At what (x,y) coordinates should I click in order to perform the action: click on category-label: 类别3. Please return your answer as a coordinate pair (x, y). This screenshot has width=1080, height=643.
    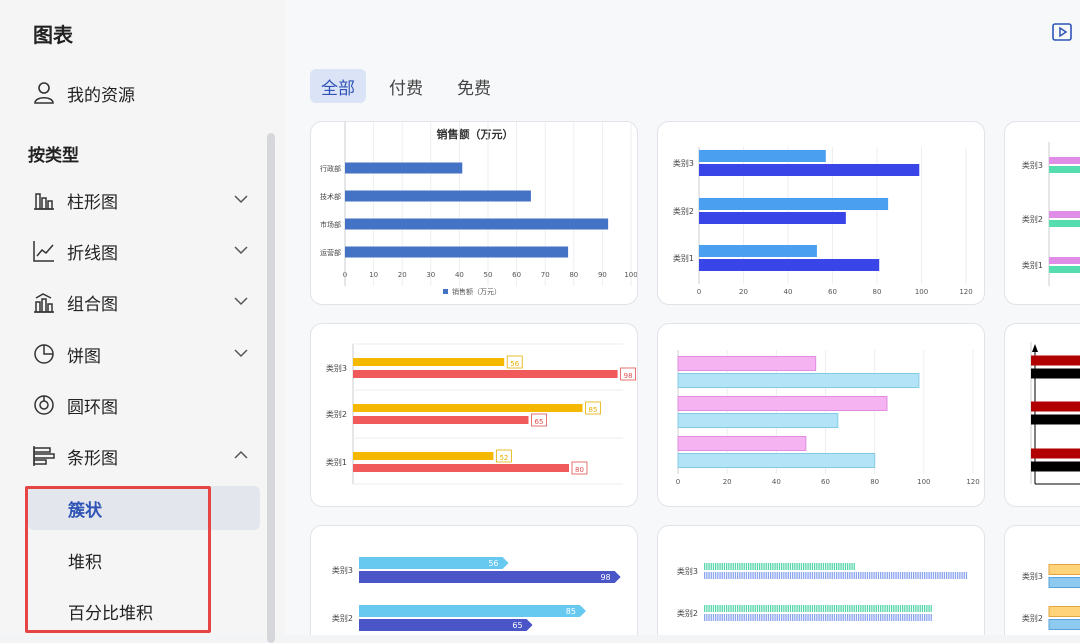
    Looking at the image, I should click on (342, 570).